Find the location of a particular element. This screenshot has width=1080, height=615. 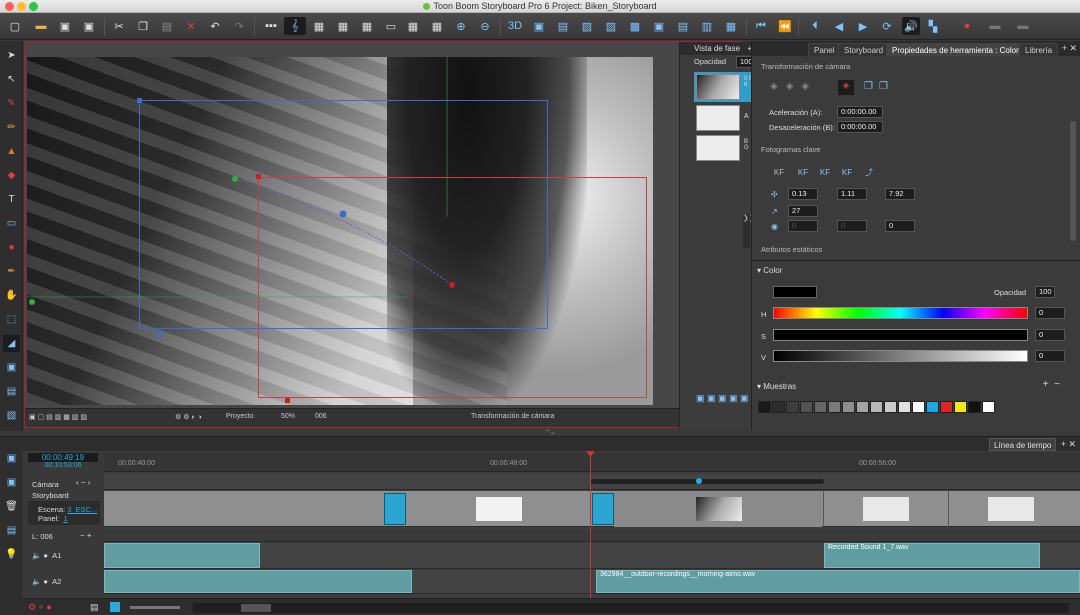

zoom-level: 50% is located at coordinates (288, 416).